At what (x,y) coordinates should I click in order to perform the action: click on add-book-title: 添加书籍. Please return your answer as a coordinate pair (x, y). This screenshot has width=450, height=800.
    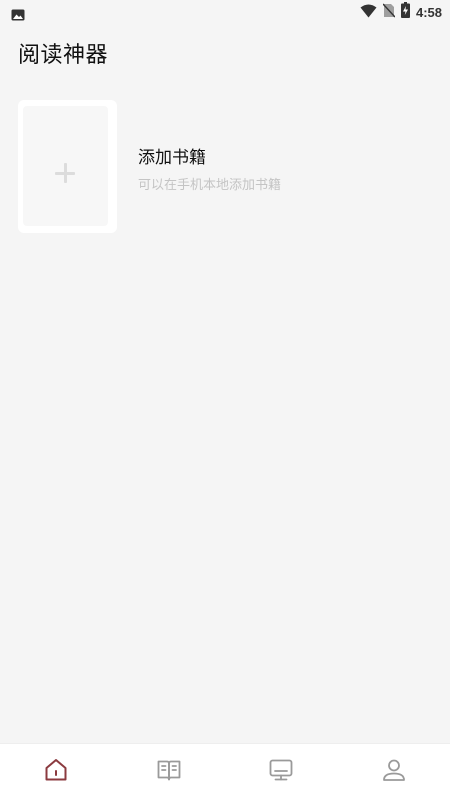
    Looking at the image, I should click on (172, 158).